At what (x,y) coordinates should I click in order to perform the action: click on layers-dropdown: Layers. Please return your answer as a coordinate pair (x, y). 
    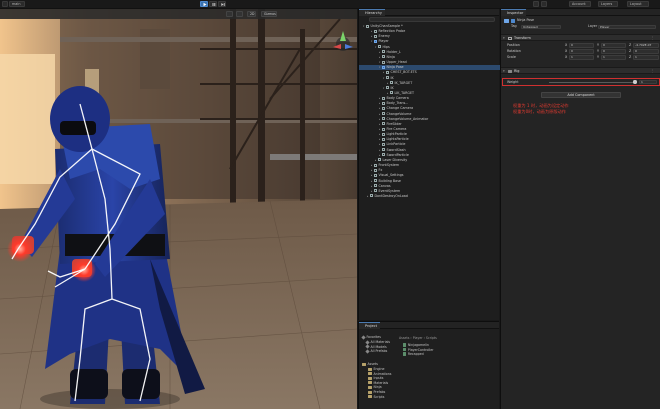
    Looking at the image, I should click on (608, 4).